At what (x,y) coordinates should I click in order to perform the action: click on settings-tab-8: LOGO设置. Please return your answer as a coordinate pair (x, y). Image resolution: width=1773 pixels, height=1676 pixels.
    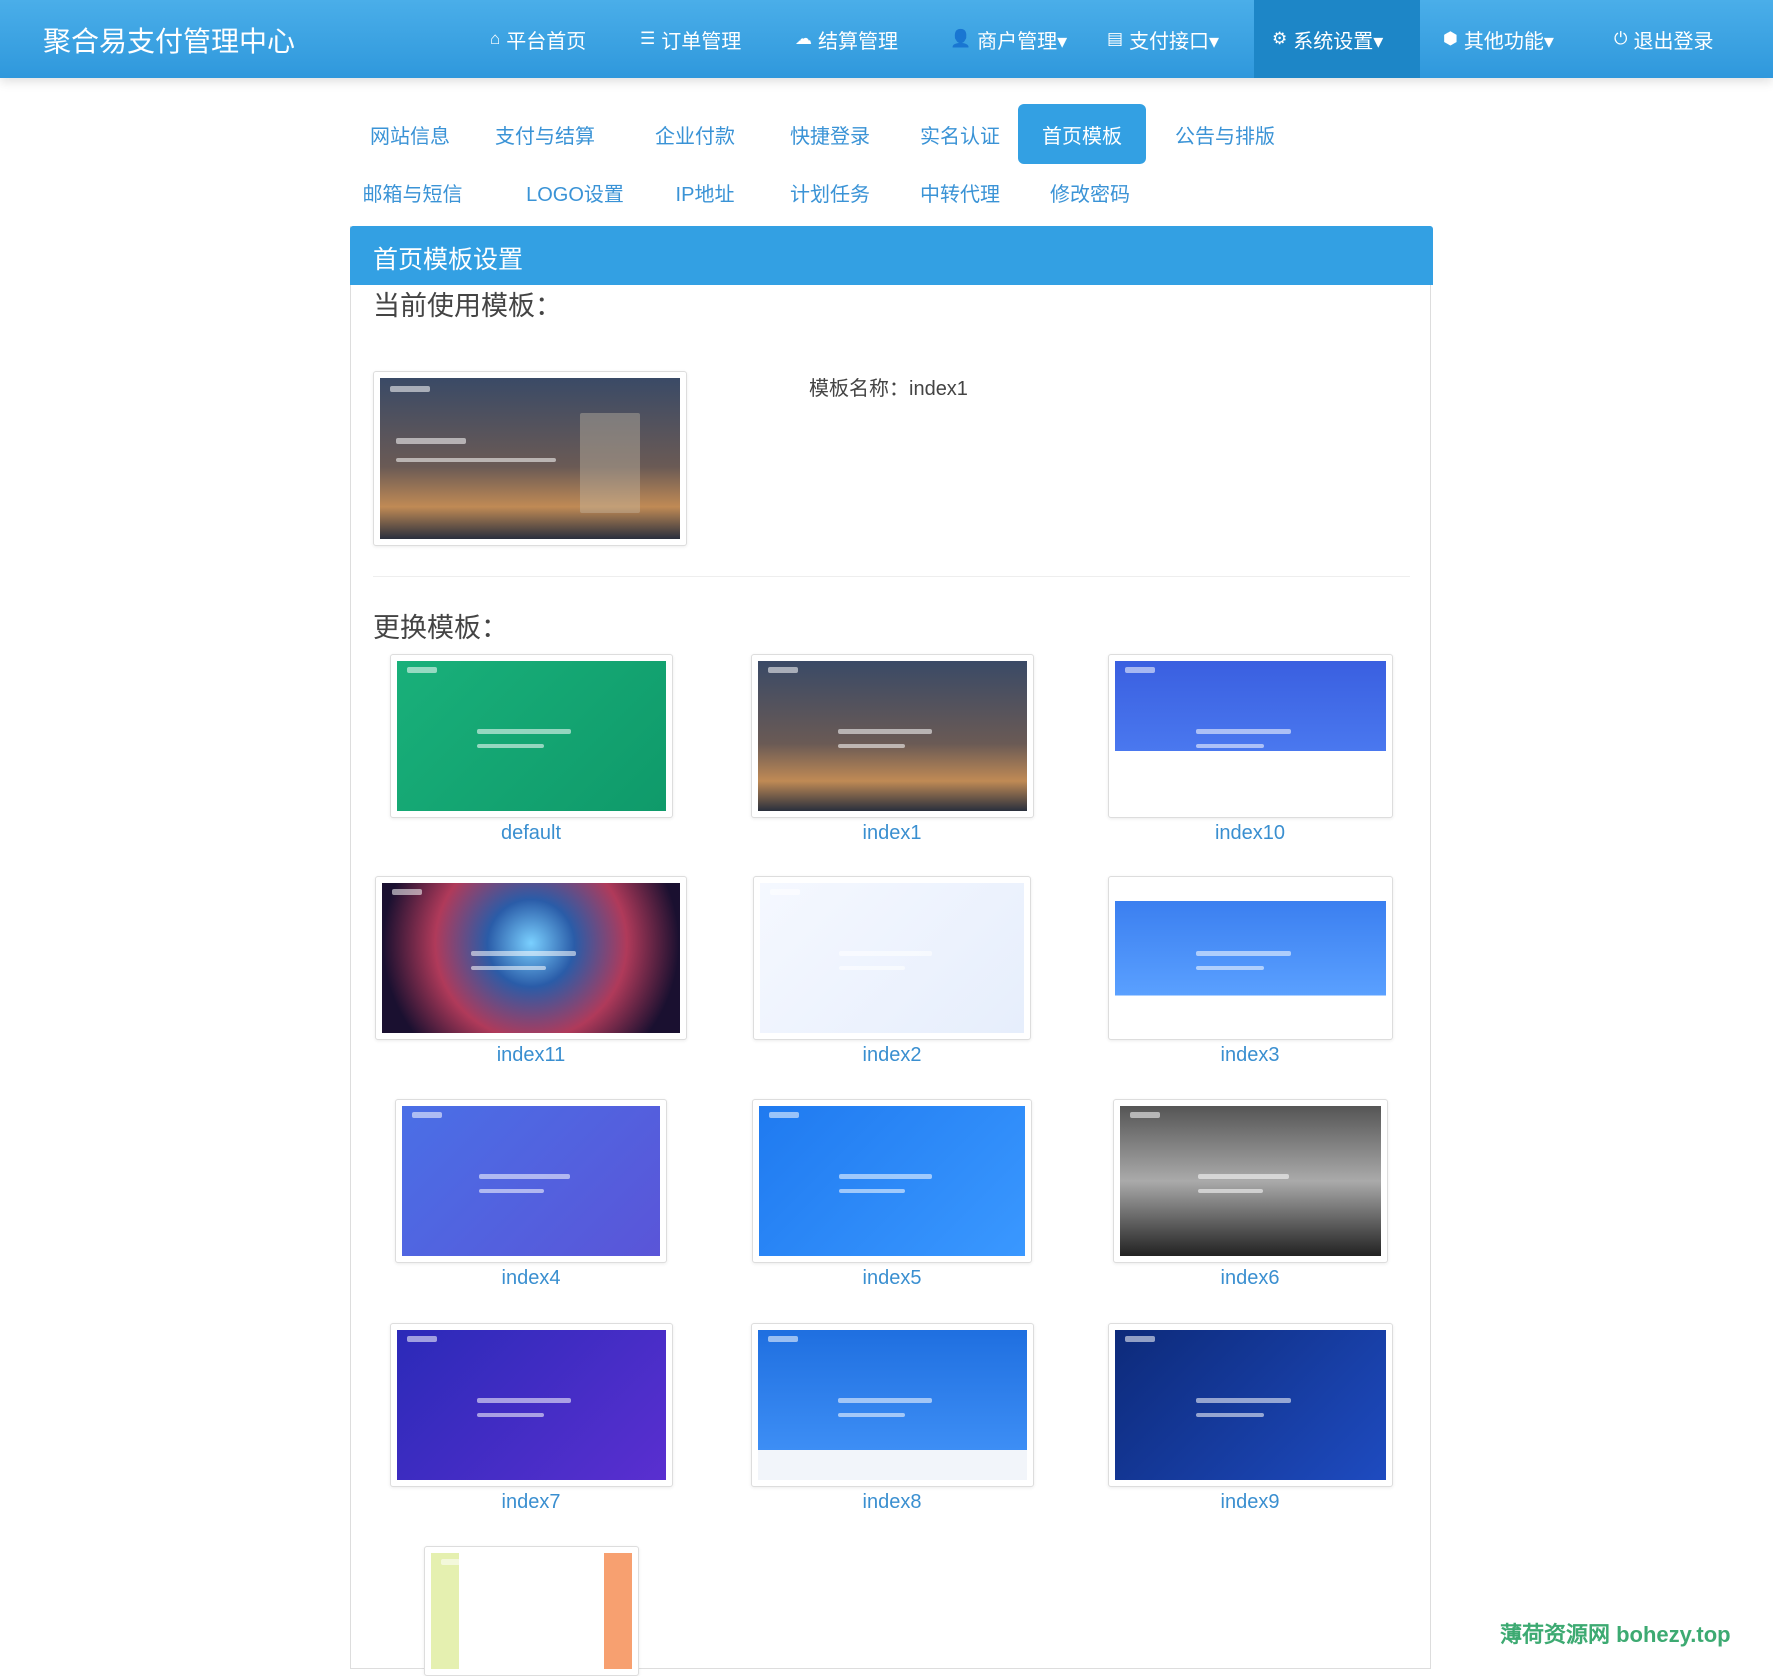
    Looking at the image, I should click on (575, 192).